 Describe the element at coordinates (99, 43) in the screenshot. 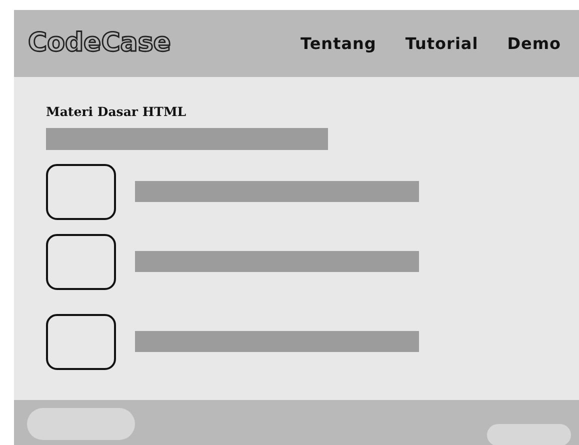

I see `logo: CodeCase` at that location.